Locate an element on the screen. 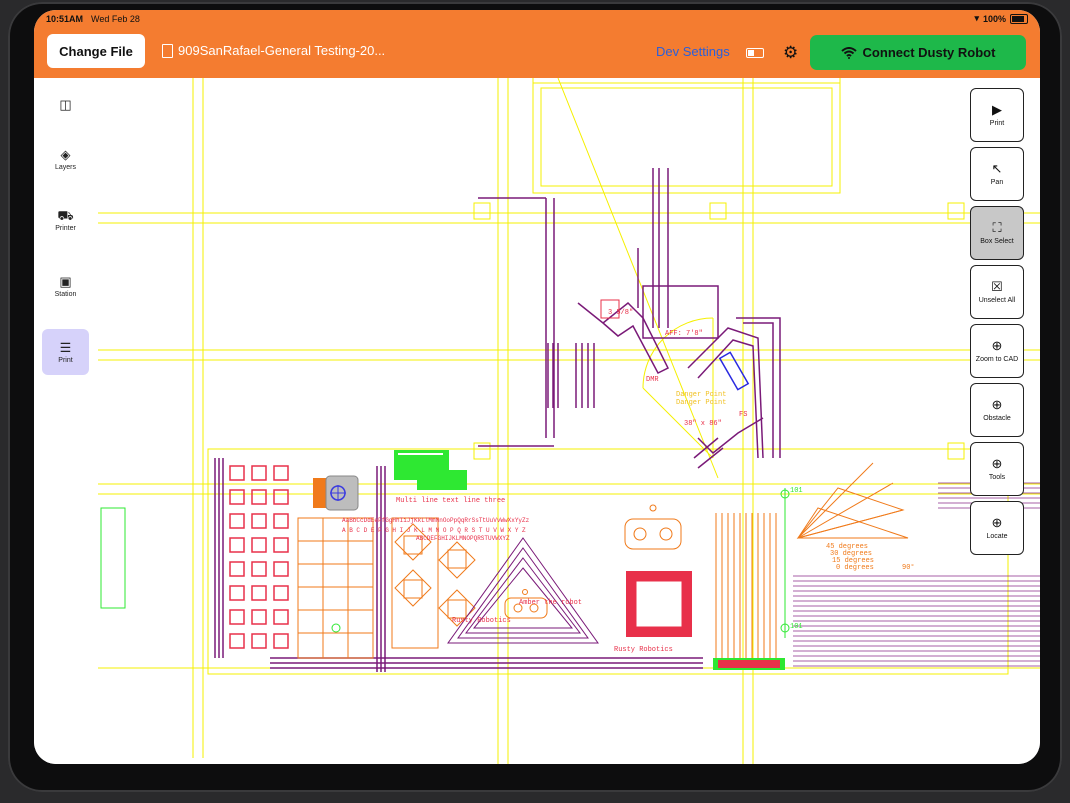  box-select-tool-button: ⛶ Box Select is located at coordinates (997, 233).